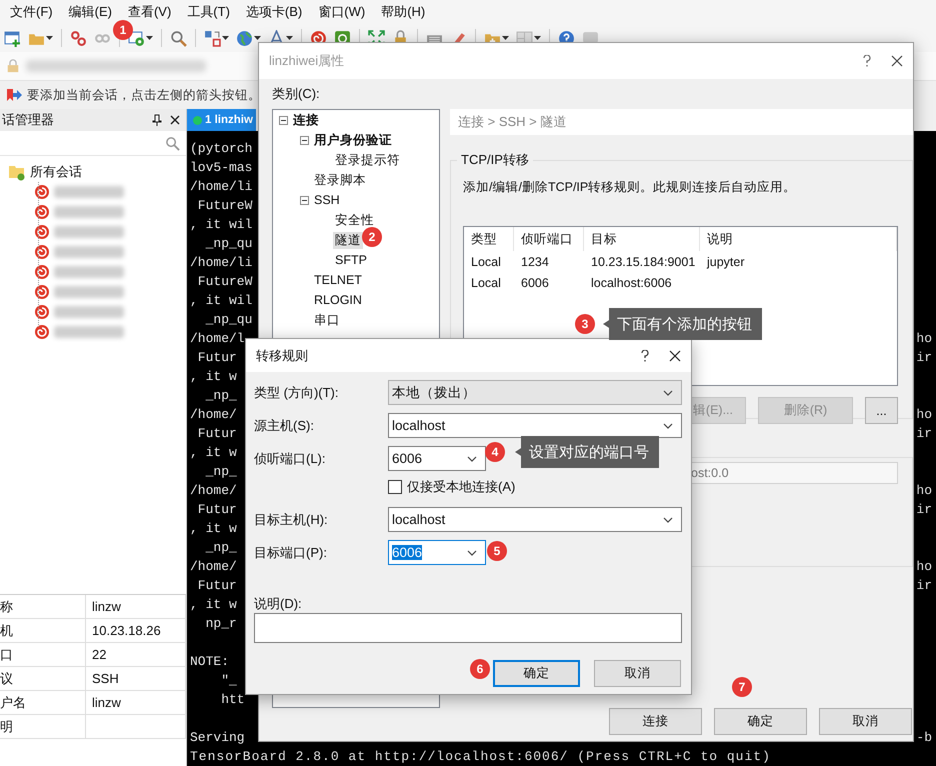 This screenshot has width=936, height=766. What do you see at coordinates (12, 38) in the screenshot?
I see `new-window-icon` at bounding box center [12, 38].